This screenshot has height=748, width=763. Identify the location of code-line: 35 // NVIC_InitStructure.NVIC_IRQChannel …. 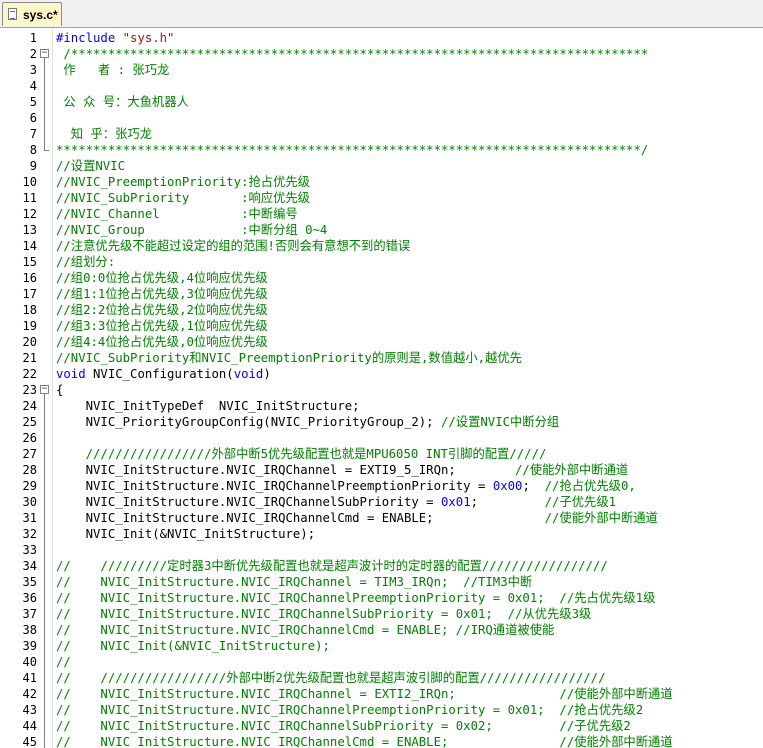
(381, 582).